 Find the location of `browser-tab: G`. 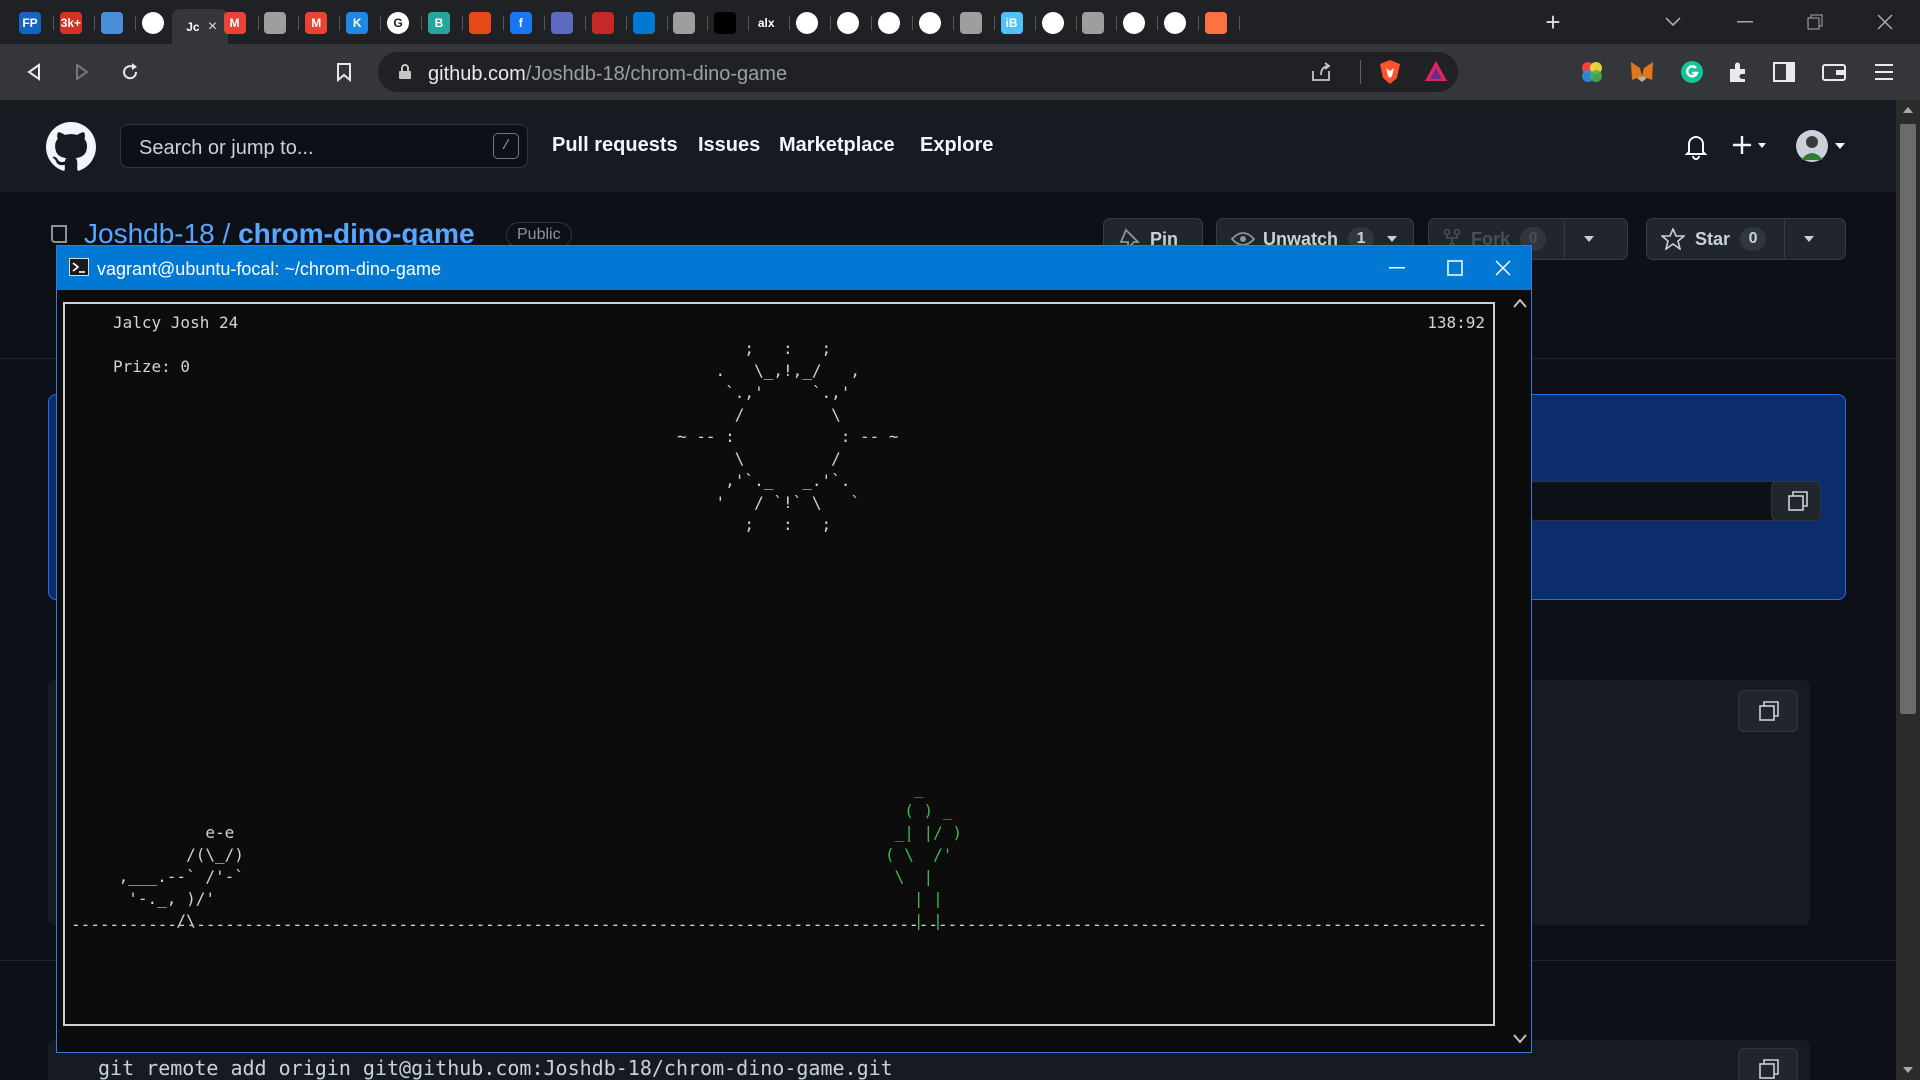

browser-tab: G is located at coordinates (399, 23).